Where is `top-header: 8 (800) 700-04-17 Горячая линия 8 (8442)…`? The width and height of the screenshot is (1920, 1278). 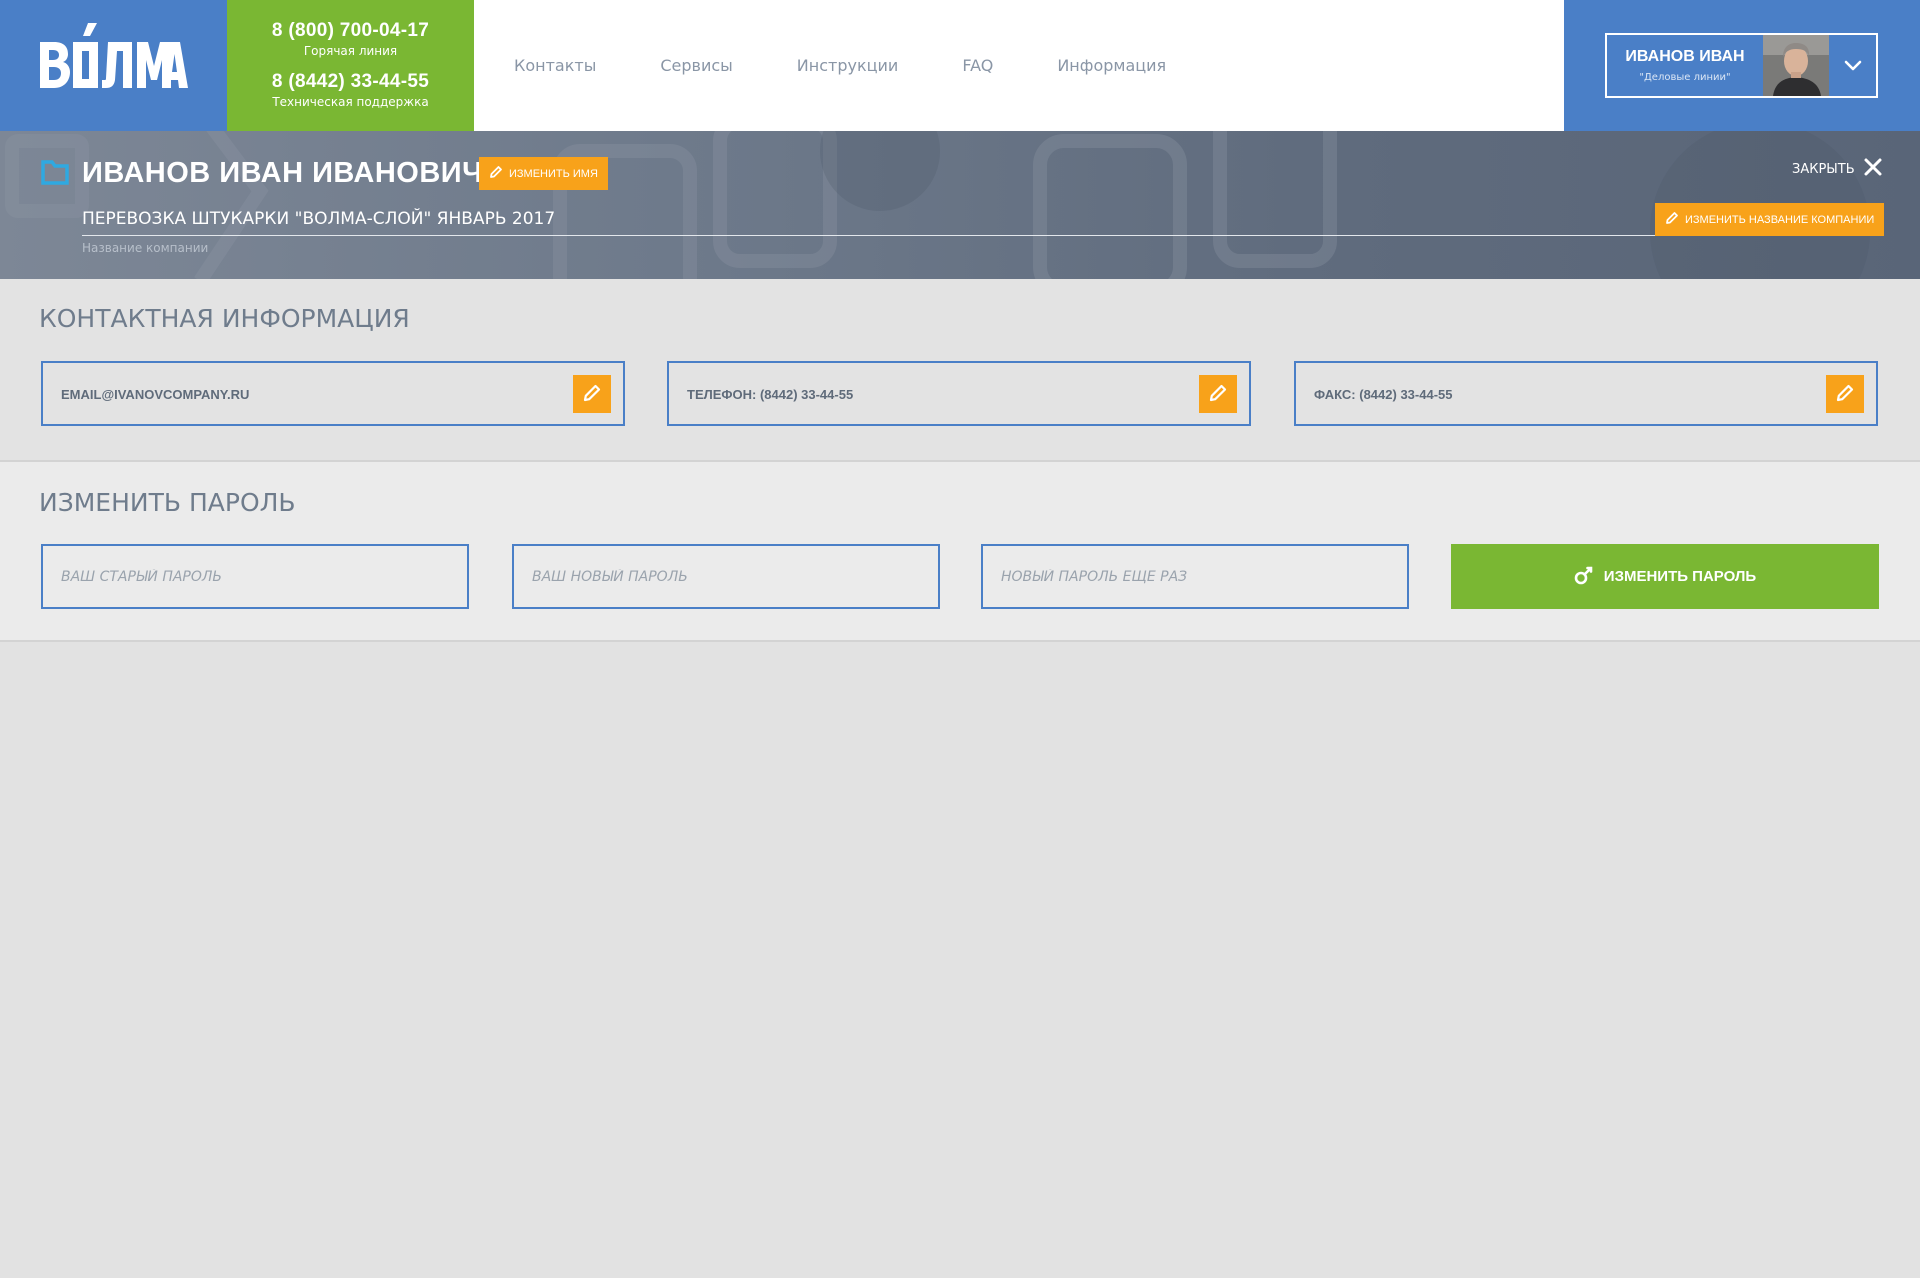
top-header: 8 (800) 700-04-17 Горячая линия 8 (8442)… is located at coordinates (960, 65).